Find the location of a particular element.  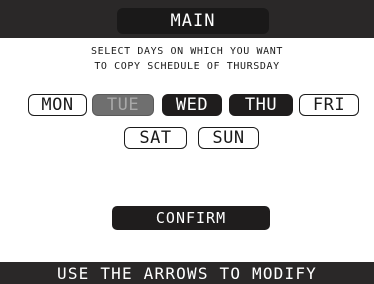

day-button-tue: TUE is located at coordinates (123, 105).